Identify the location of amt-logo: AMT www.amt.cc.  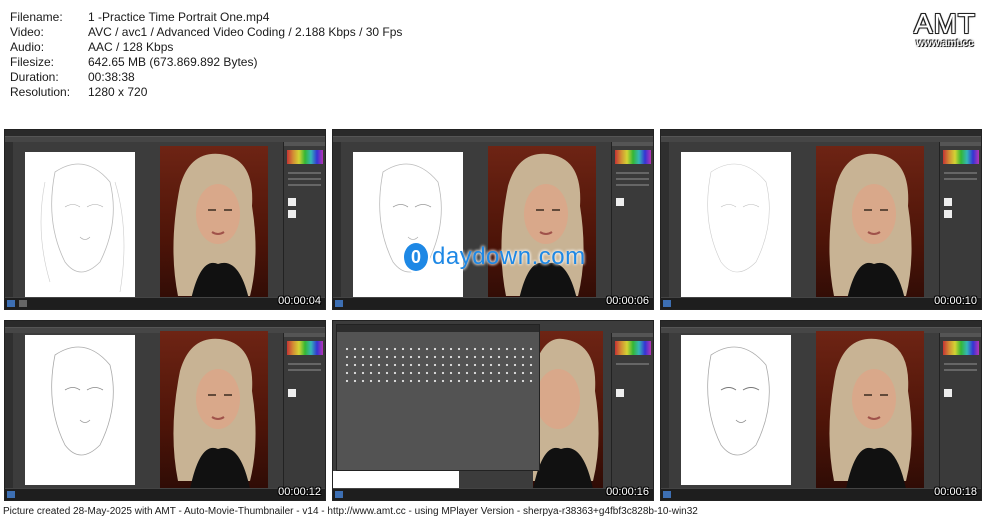
(945, 28).